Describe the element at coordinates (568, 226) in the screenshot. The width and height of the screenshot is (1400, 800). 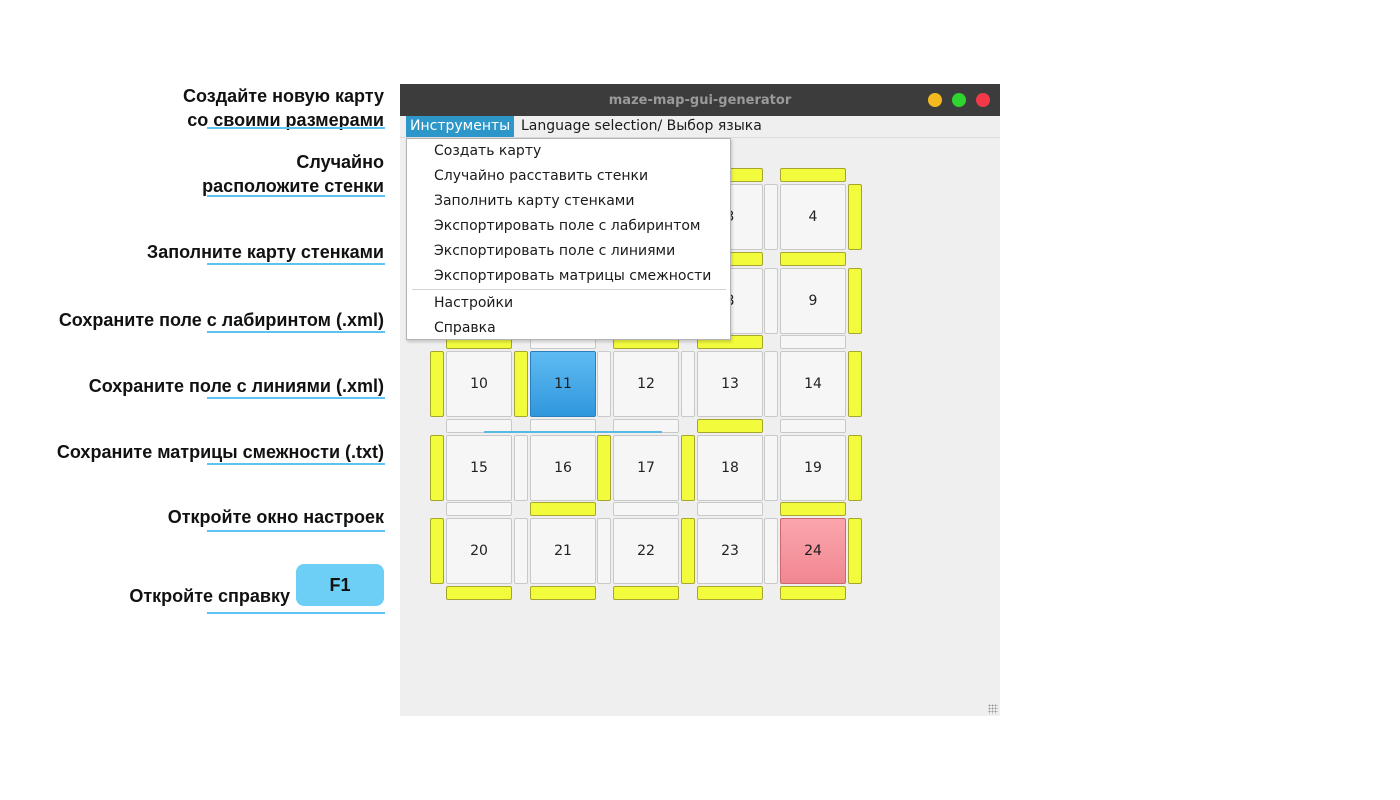
I see `menu-item-export-maze: Экспортировать поле с лабиринтом` at that location.